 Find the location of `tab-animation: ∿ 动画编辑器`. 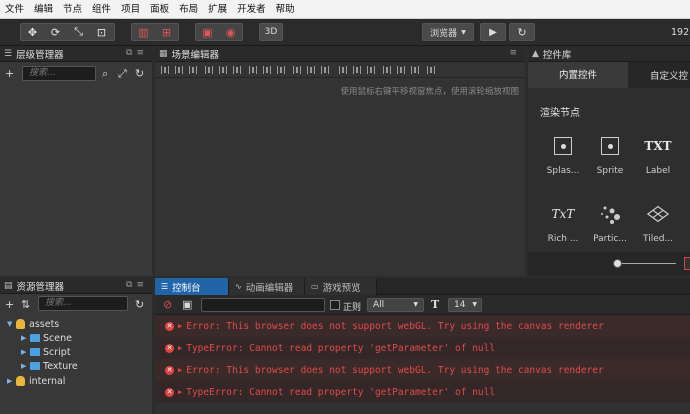

tab-animation: ∿ 动画编辑器 is located at coordinates (267, 286).